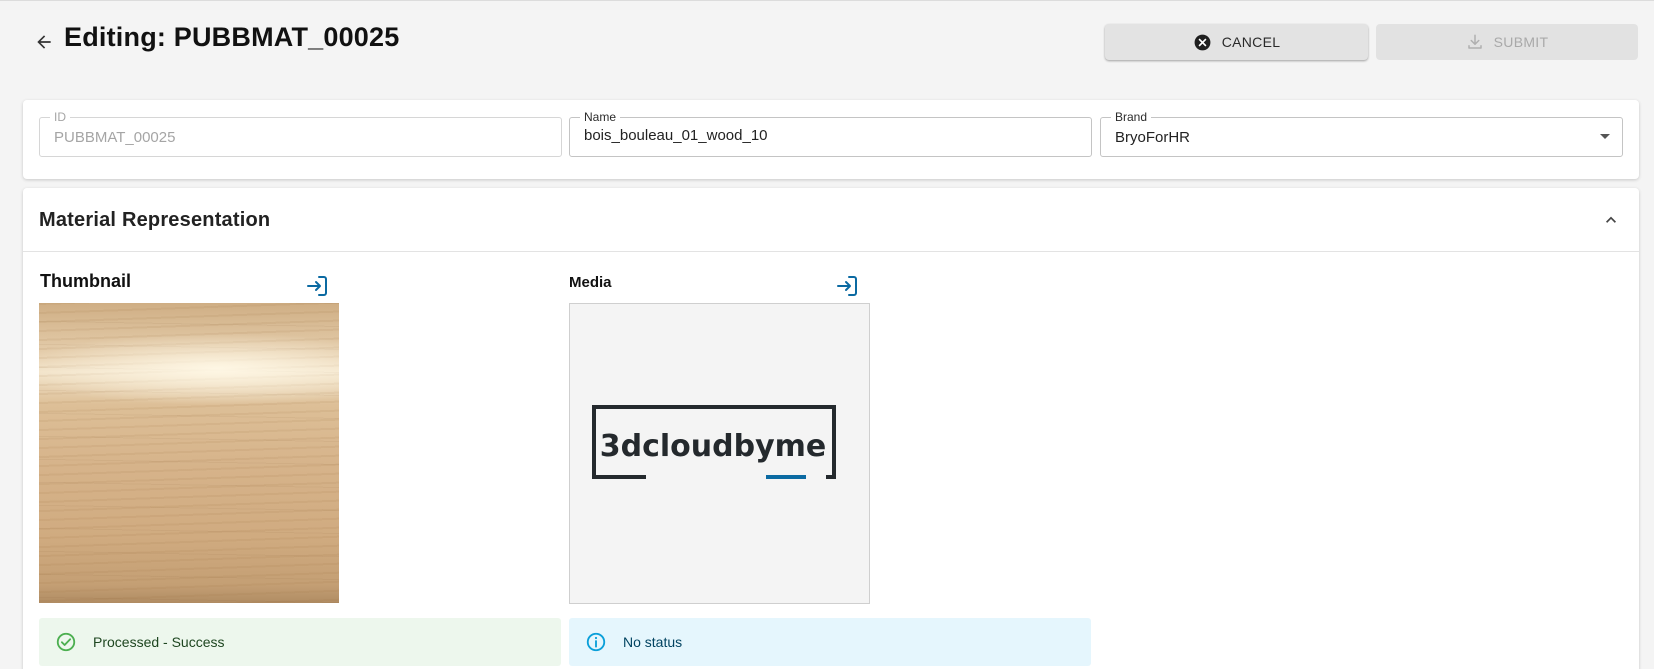  Describe the element at coordinates (85, 281) in the screenshot. I see `thumbnail-label: Thumbnail` at that location.